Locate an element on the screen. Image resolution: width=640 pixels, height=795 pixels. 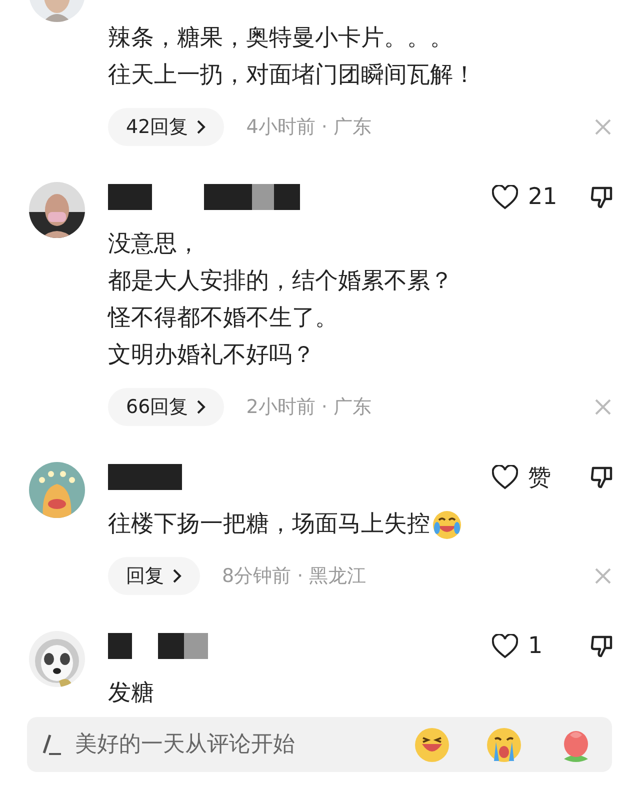
comment-bar: 美好的一天从评论开始 is located at coordinates (319, 744).